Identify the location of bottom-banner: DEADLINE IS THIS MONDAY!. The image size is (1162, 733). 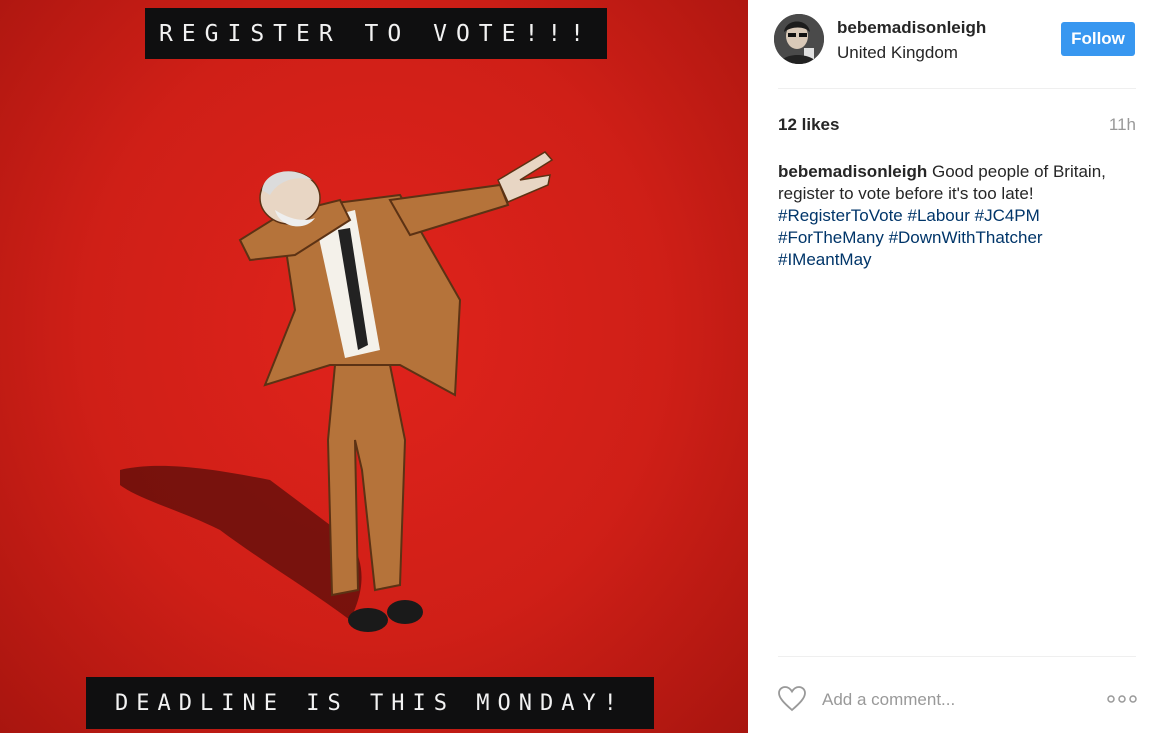
(370, 703).